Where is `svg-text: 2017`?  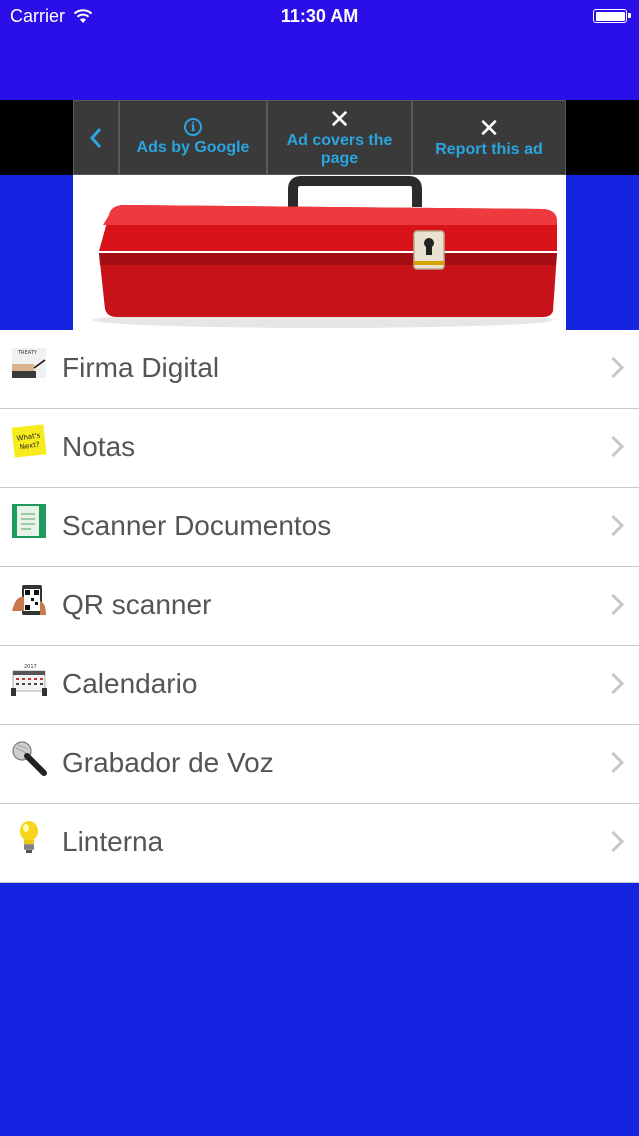 svg-text: 2017 is located at coordinates (30, 667).